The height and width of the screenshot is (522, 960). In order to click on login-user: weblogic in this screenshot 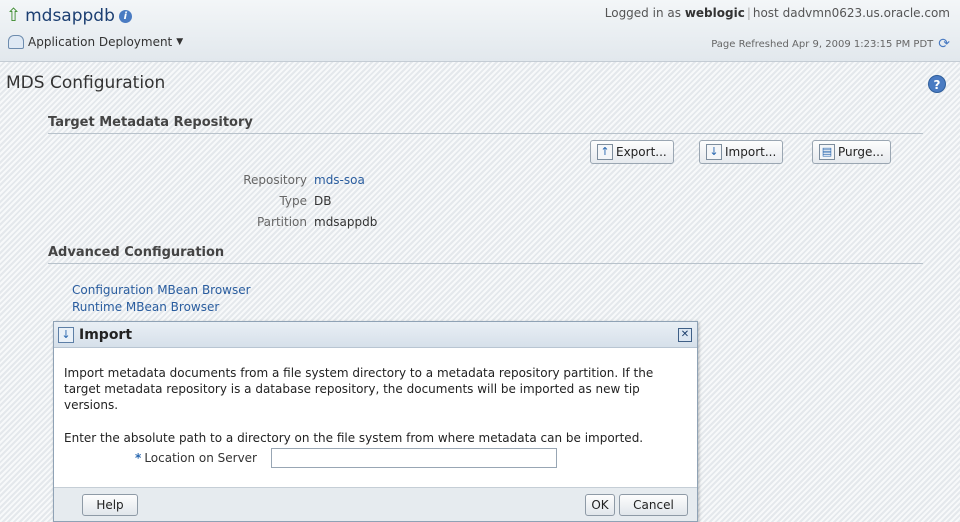, I will do `click(714, 13)`.